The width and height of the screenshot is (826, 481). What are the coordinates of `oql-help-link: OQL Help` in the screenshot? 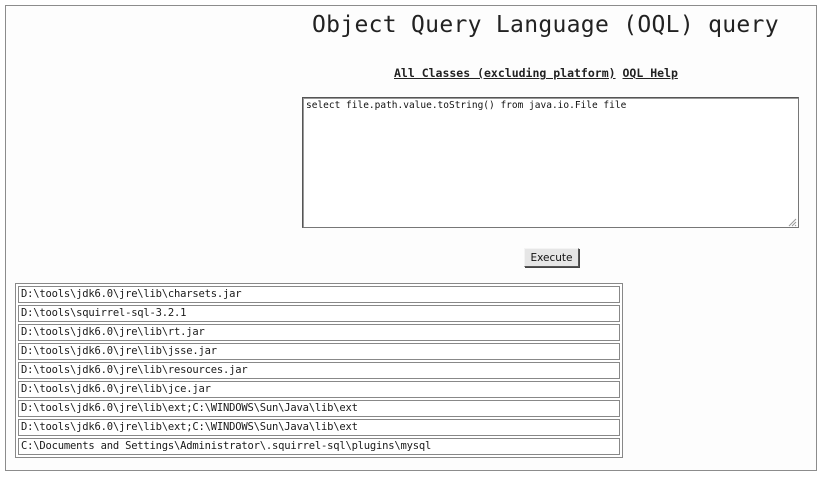 It's located at (650, 73).